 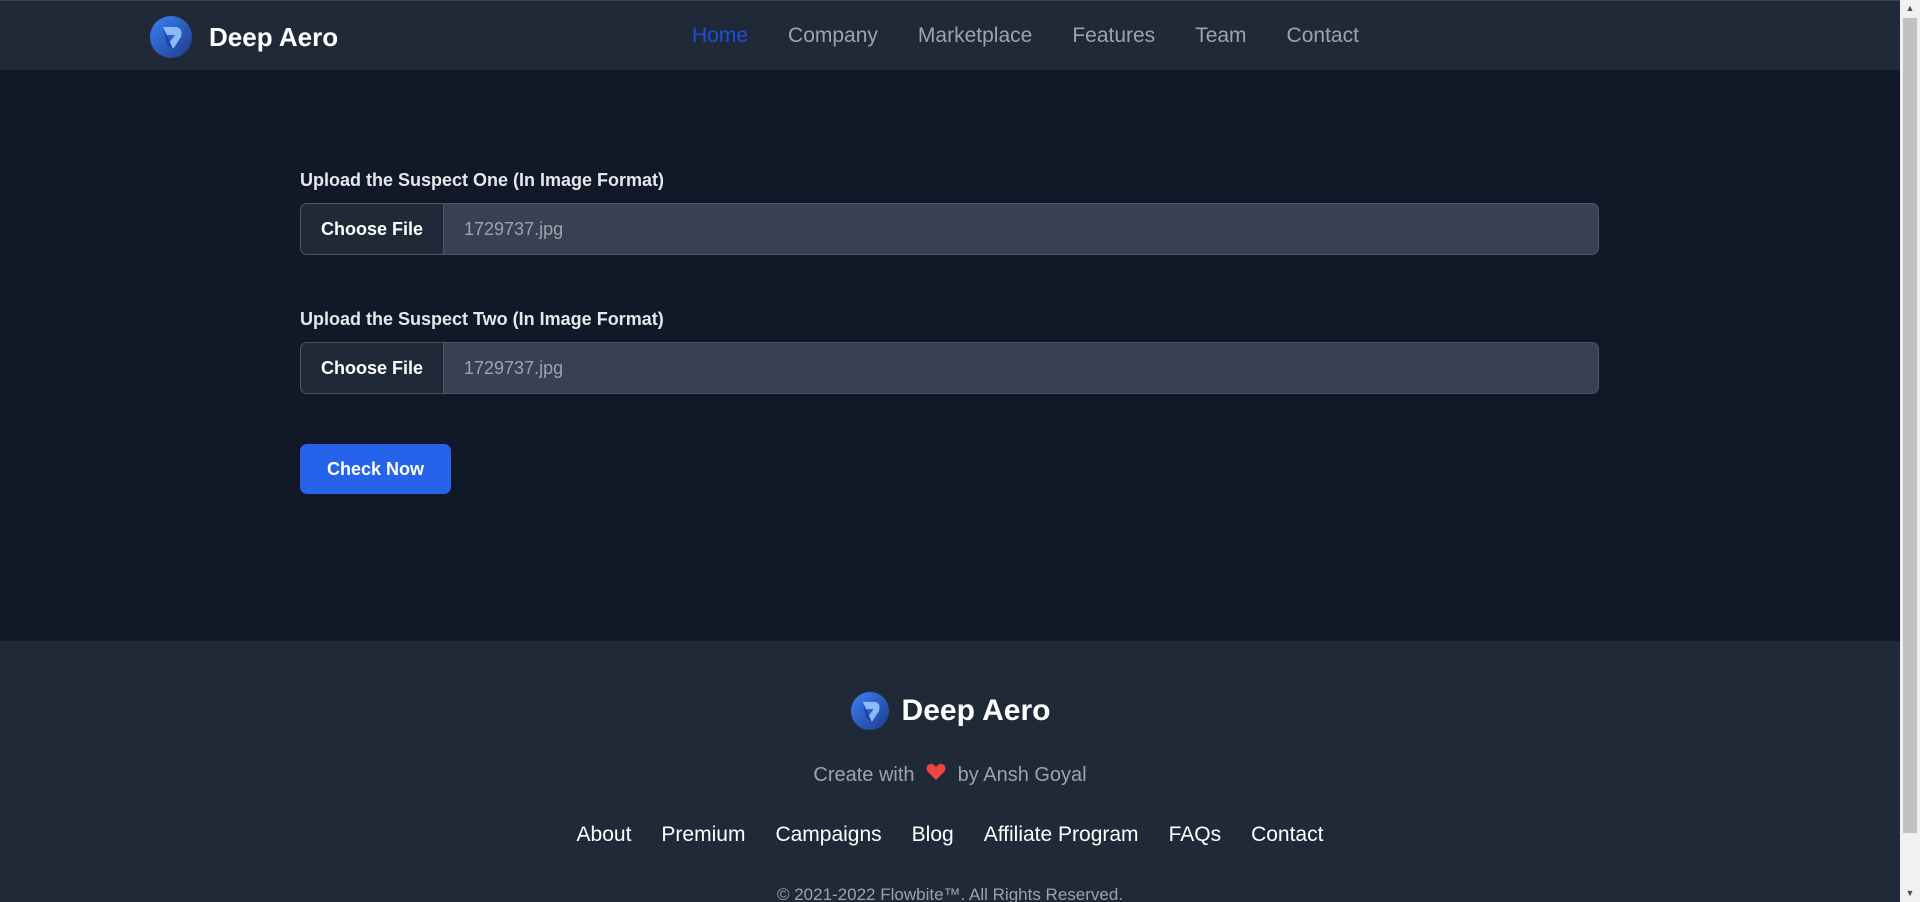 I want to click on nav-home: Home, so click(x=720, y=36).